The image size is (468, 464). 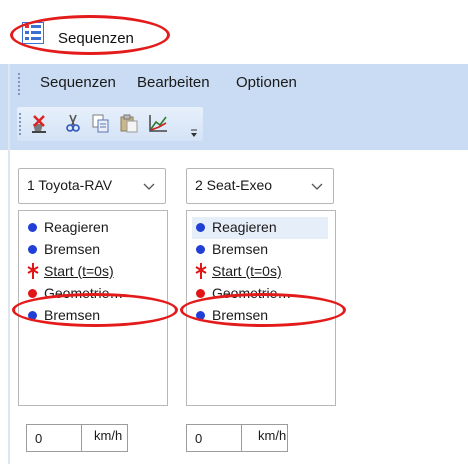 I want to click on speed-input-1-value: 0, so click(x=39, y=438).